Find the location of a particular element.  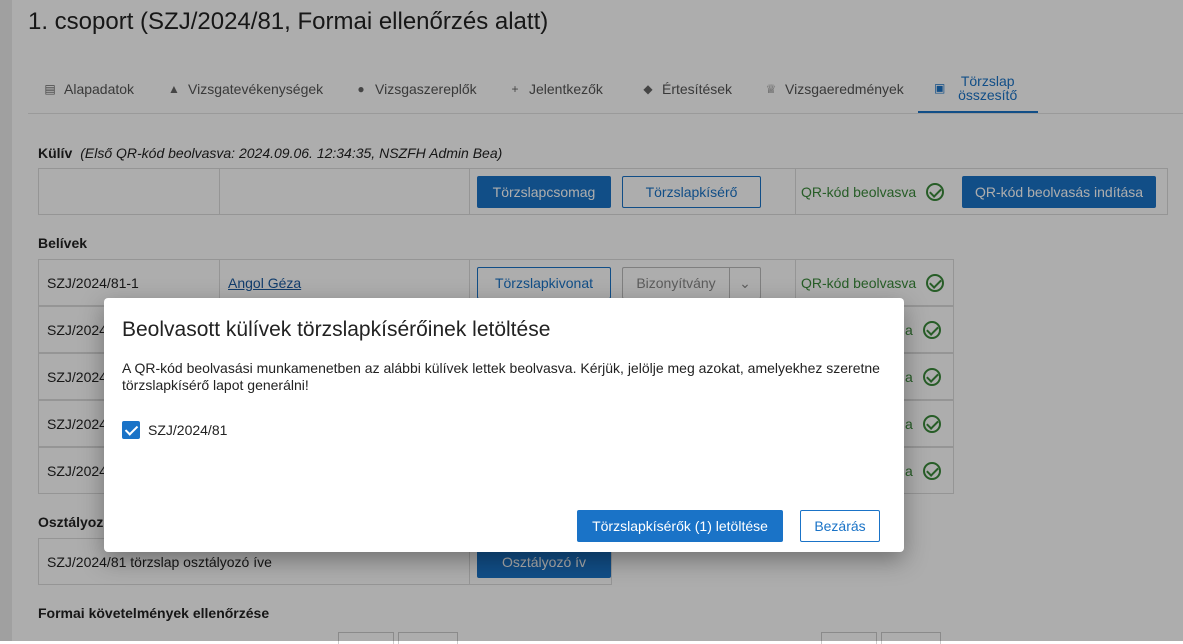

kuliv-checkbox-row: SZJ/2024/81 is located at coordinates (174, 430).